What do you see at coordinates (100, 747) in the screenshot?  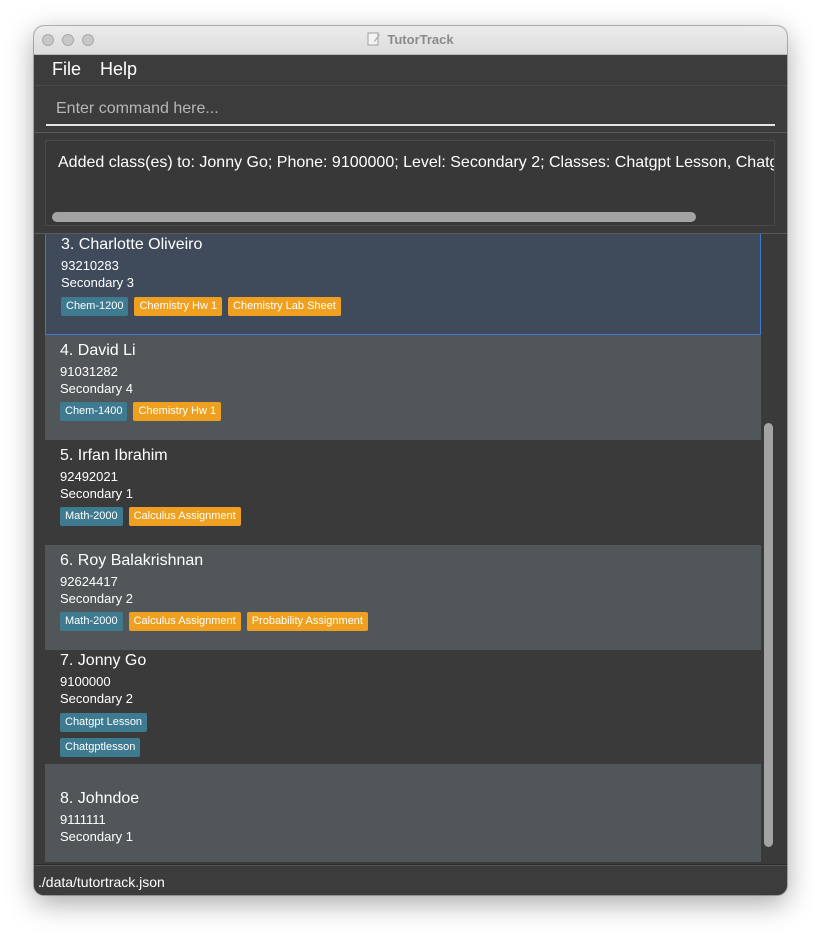 I see `class-tag: Chatgptlesson` at bounding box center [100, 747].